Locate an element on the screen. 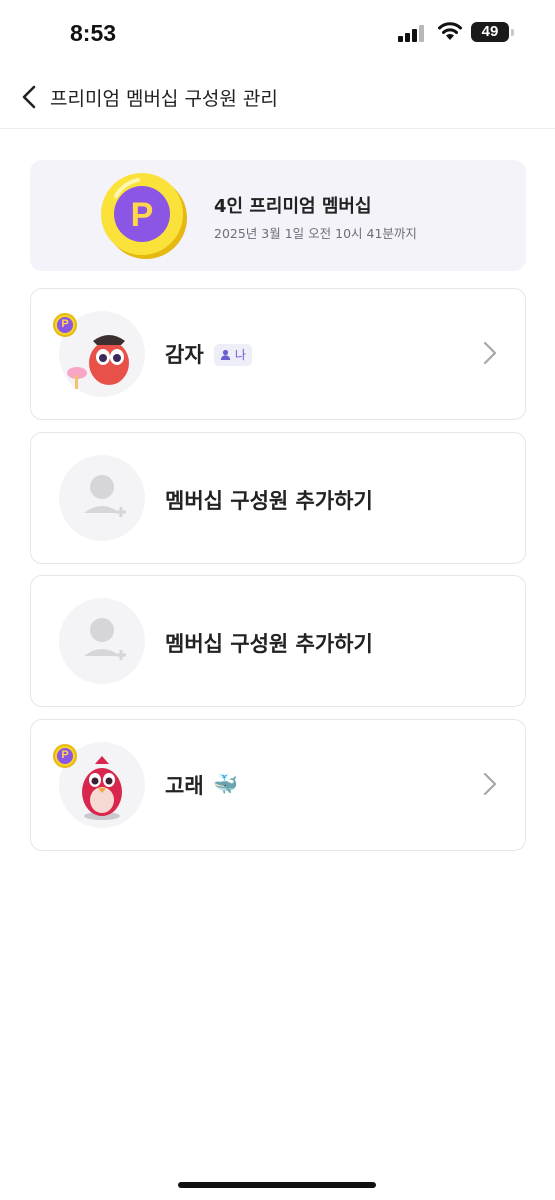  me-tag: 나 is located at coordinates (233, 355).